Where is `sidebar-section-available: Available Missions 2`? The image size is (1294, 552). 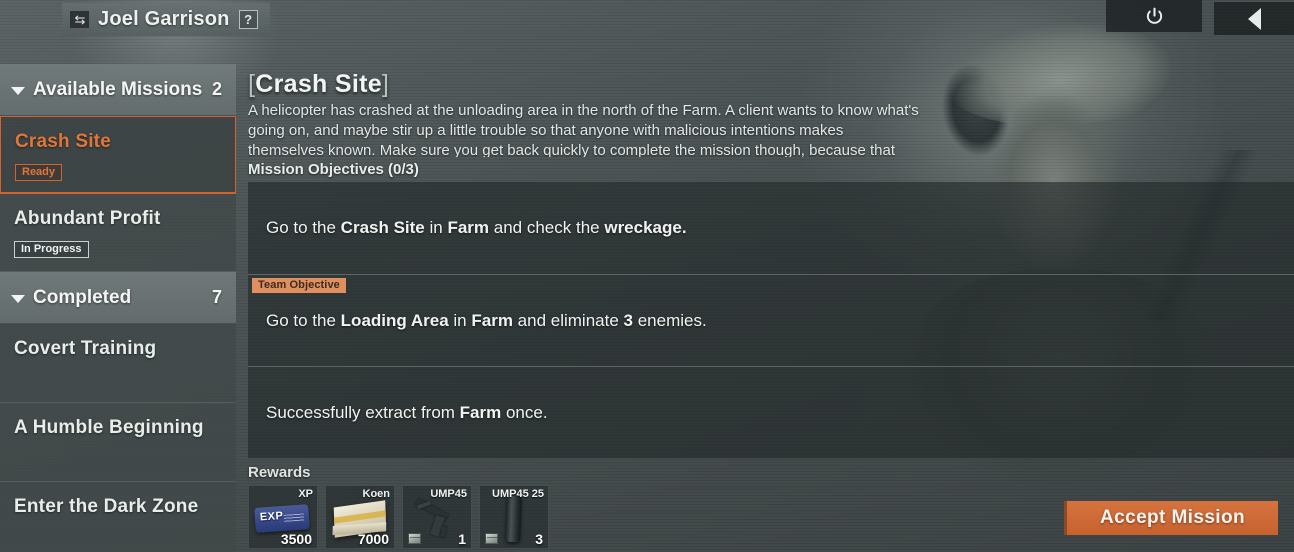
sidebar-section-available: Available Missions 2 is located at coordinates (118, 90).